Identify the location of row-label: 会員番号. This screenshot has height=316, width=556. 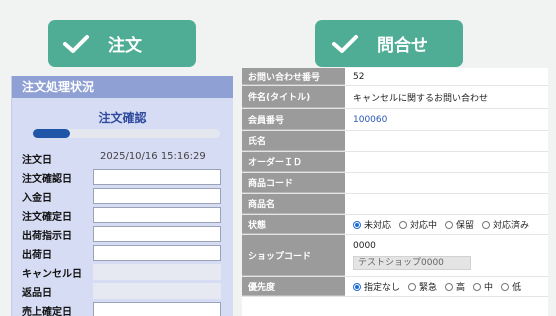
(293, 119).